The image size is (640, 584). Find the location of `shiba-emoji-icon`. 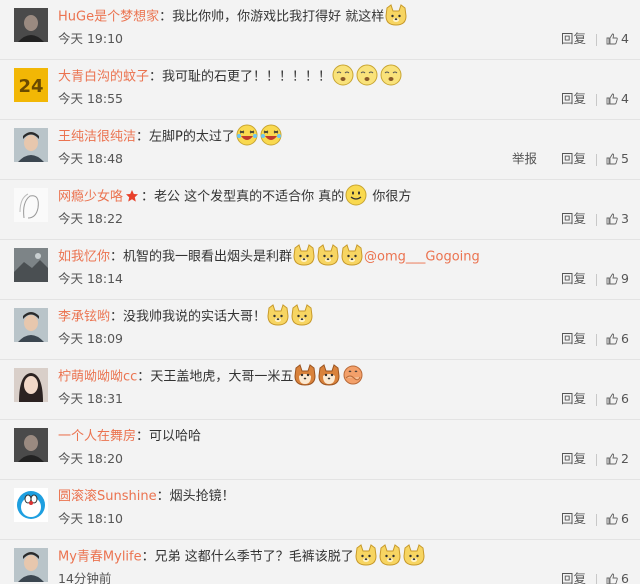

shiba-emoji-icon is located at coordinates (305, 375).